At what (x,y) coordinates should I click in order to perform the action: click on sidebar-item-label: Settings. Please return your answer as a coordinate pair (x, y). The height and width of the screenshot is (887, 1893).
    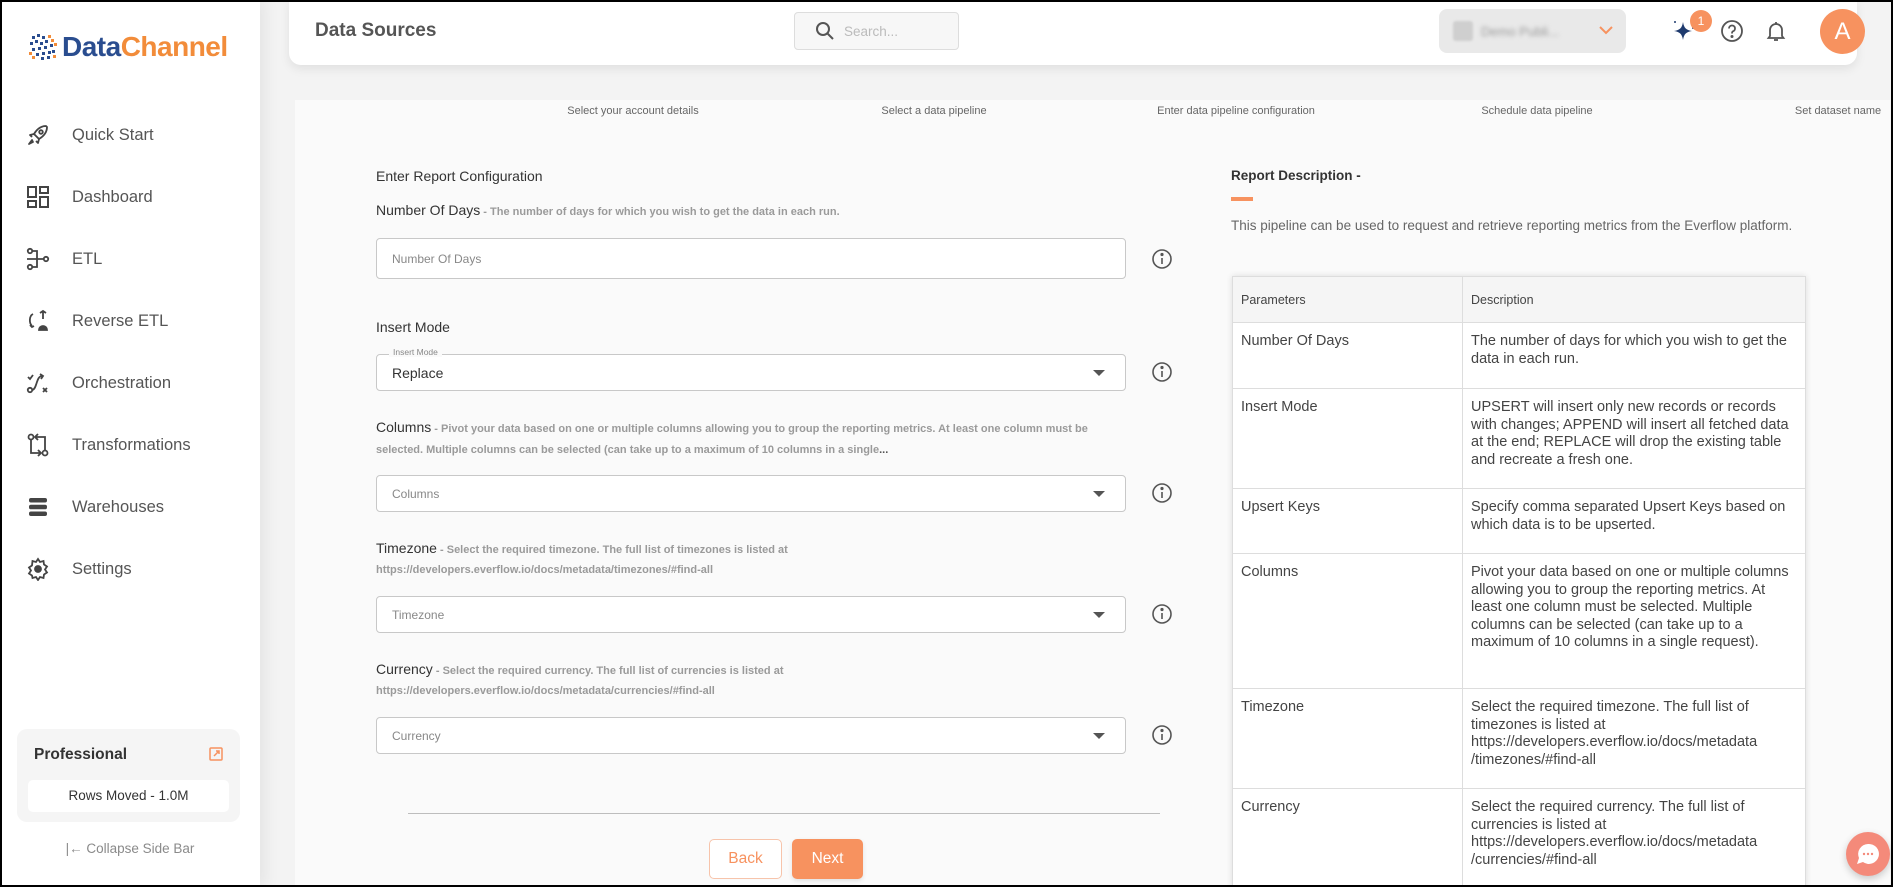
    Looking at the image, I should click on (102, 568).